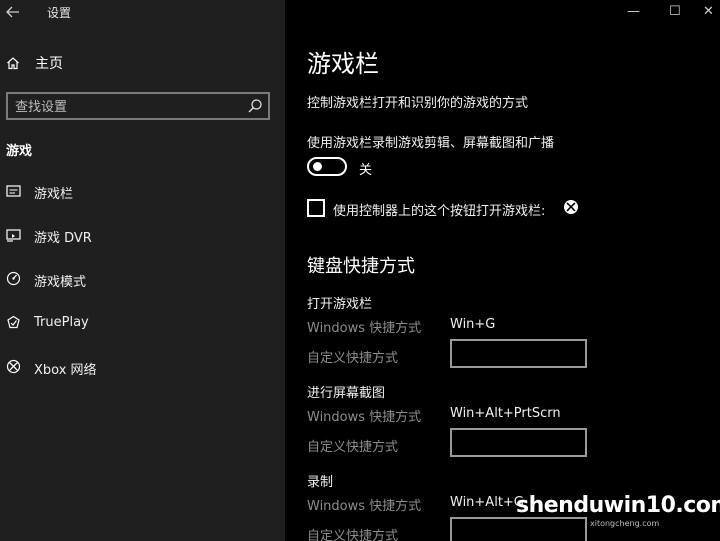 The height and width of the screenshot is (541, 720). I want to click on trueplay-icon, so click(13, 324).